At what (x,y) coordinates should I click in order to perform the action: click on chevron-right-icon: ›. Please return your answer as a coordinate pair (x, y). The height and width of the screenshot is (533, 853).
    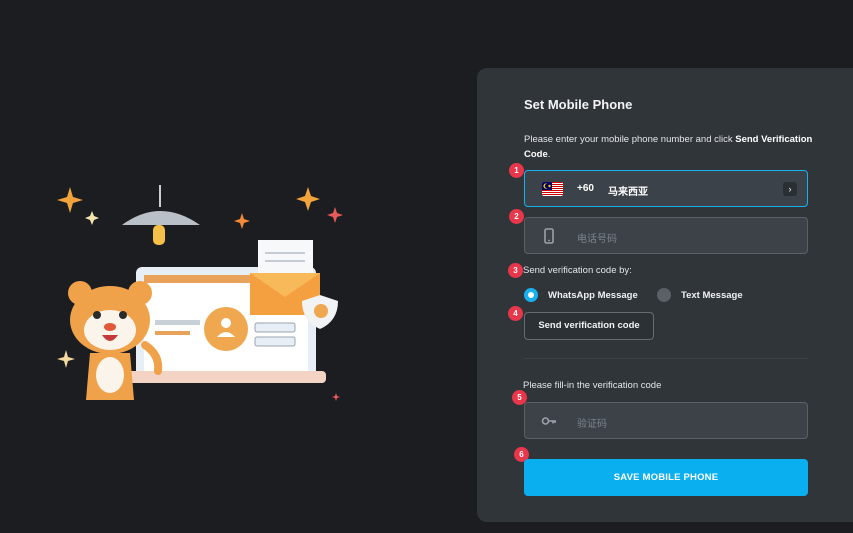
    Looking at the image, I should click on (790, 189).